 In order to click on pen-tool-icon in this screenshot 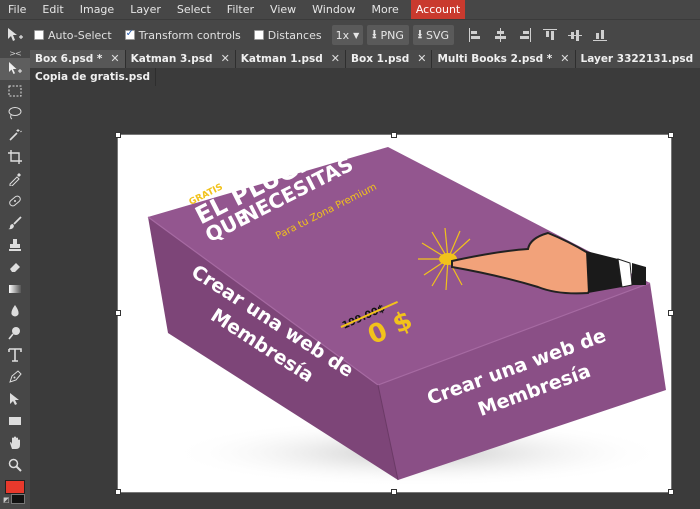, I will do `click(15, 377)`.